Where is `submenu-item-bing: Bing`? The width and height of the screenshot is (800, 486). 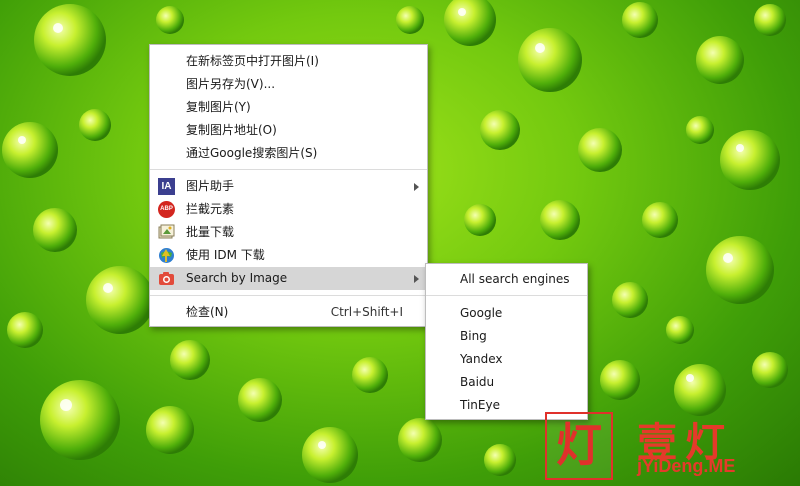
submenu-item-bing: Bing is located at coordinates (506, 336).